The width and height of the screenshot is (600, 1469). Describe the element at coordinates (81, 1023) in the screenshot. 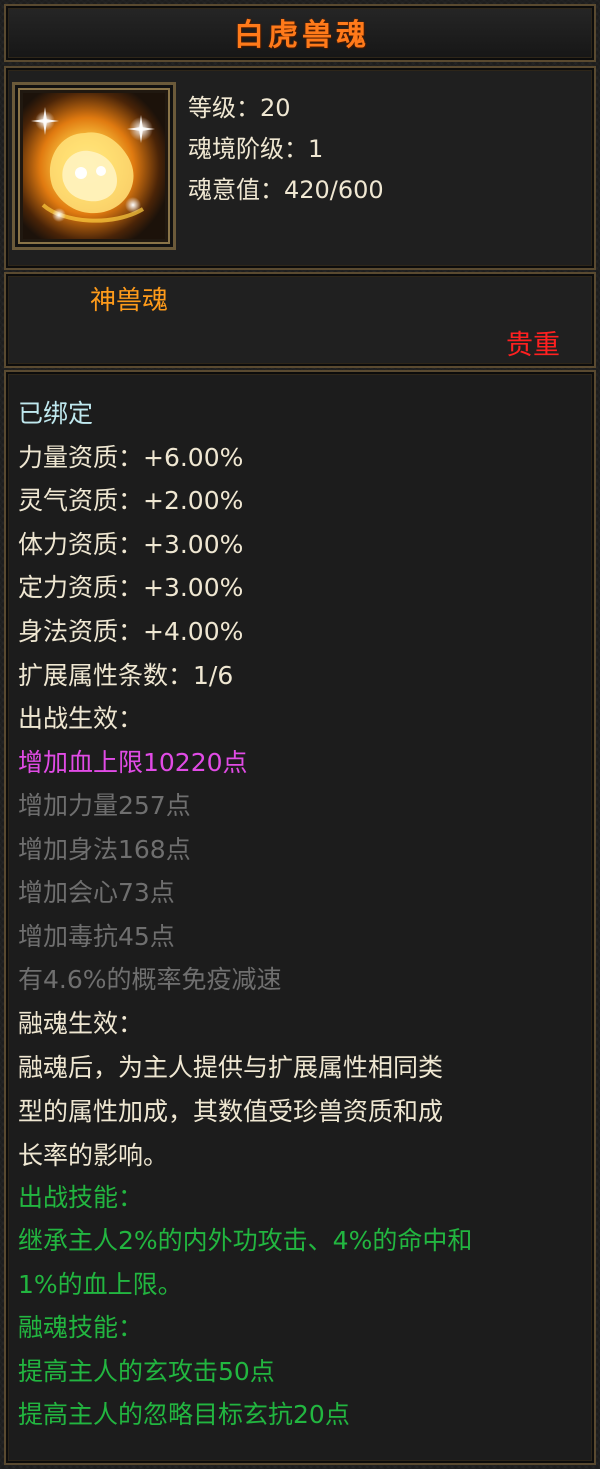

I see `fusion-effect-heading: 融魂生效：` at that location.